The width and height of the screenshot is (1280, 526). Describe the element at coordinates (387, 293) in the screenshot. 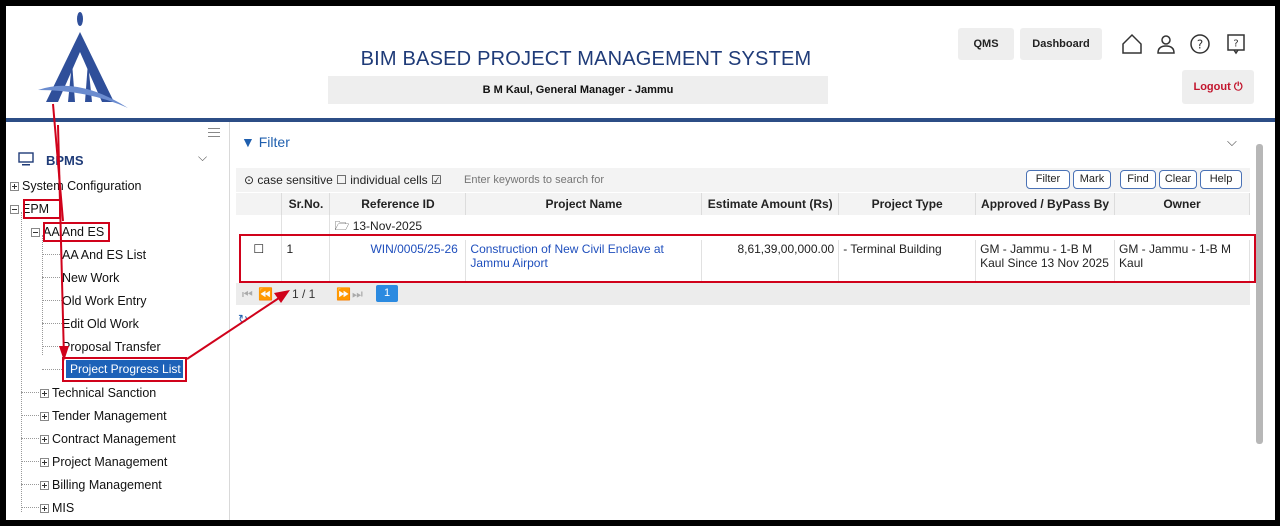

I see `page-button-current: 1` at that location.